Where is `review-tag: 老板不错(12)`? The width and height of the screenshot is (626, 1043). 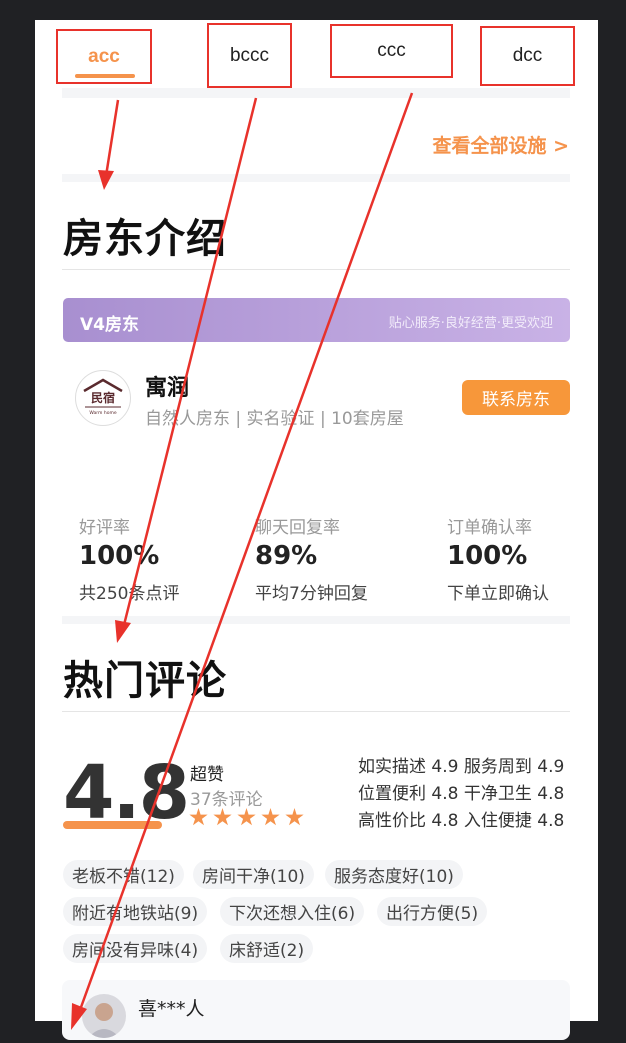 review-tag: 老板不错(12) is located at coordinates (123, 874).